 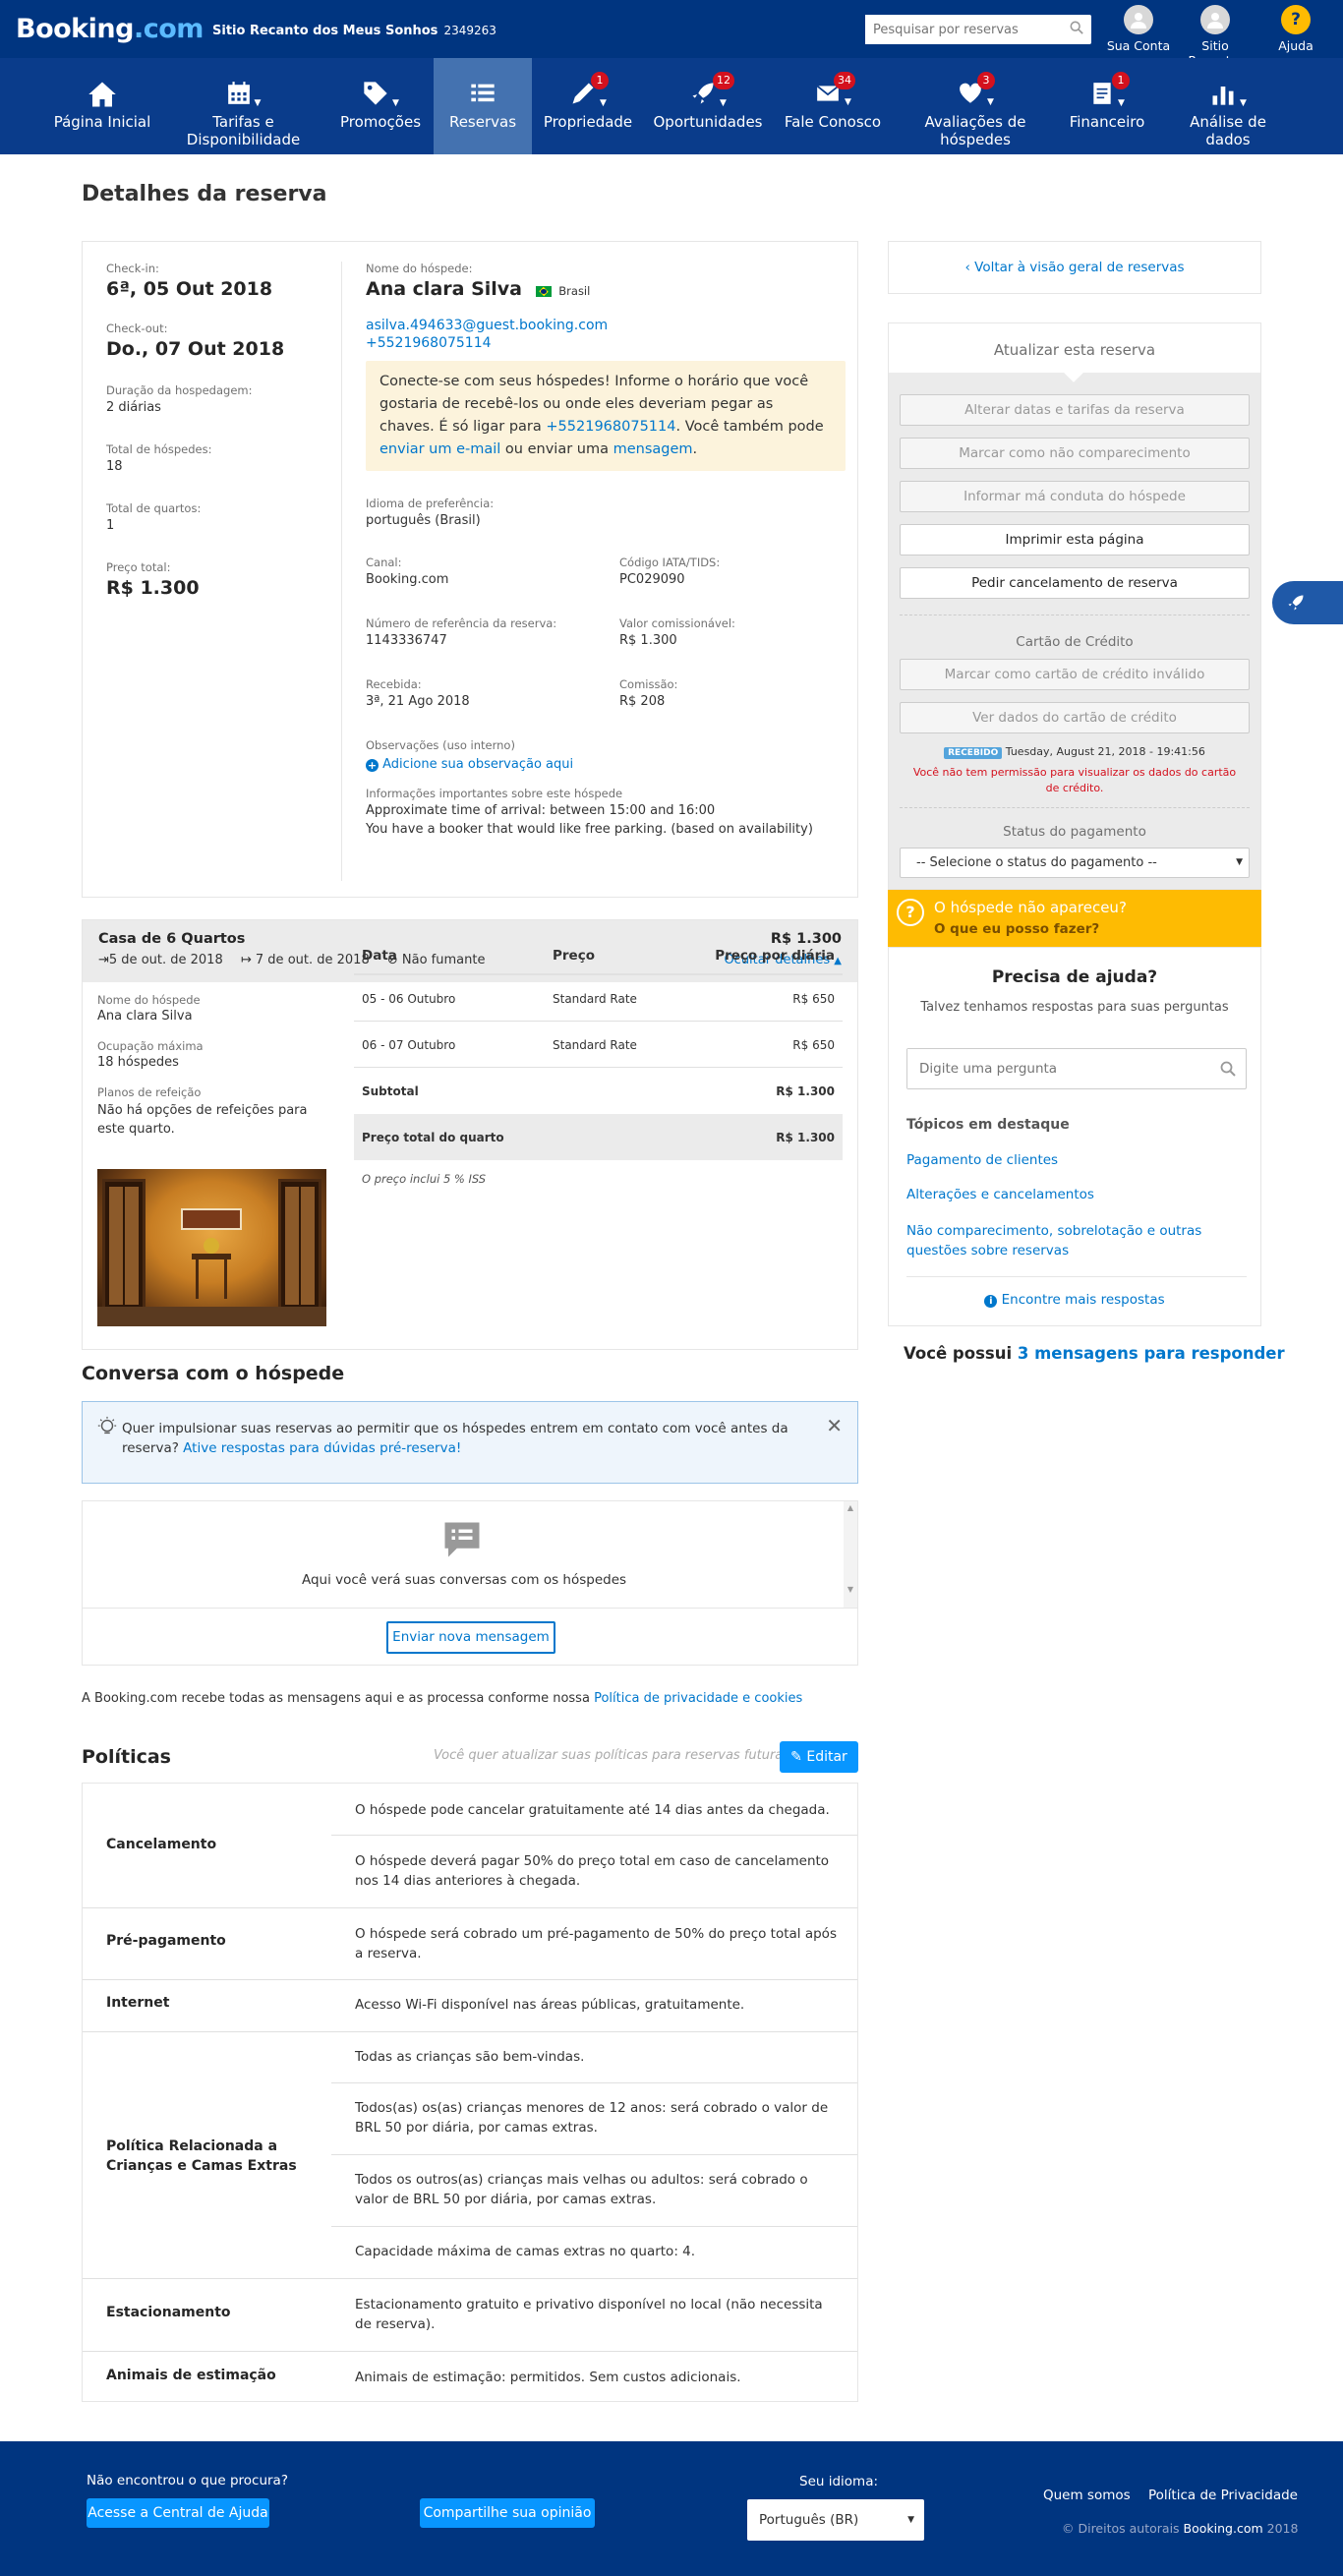 What do you see at coordinates (354, 31) in the screenshot?
I see `property-name: Sitio Recanto dos Meus Sonhos 2349263` at bounding box center [354, 31].